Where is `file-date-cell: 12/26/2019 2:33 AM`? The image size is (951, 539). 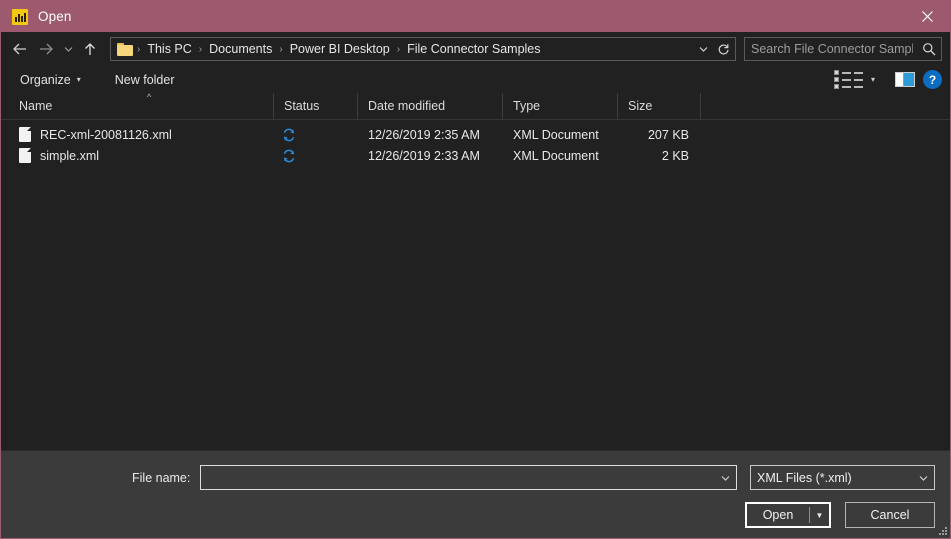
file-date-cell: 12/26/2019 2:33 AM is located at coordinates (424, 155).